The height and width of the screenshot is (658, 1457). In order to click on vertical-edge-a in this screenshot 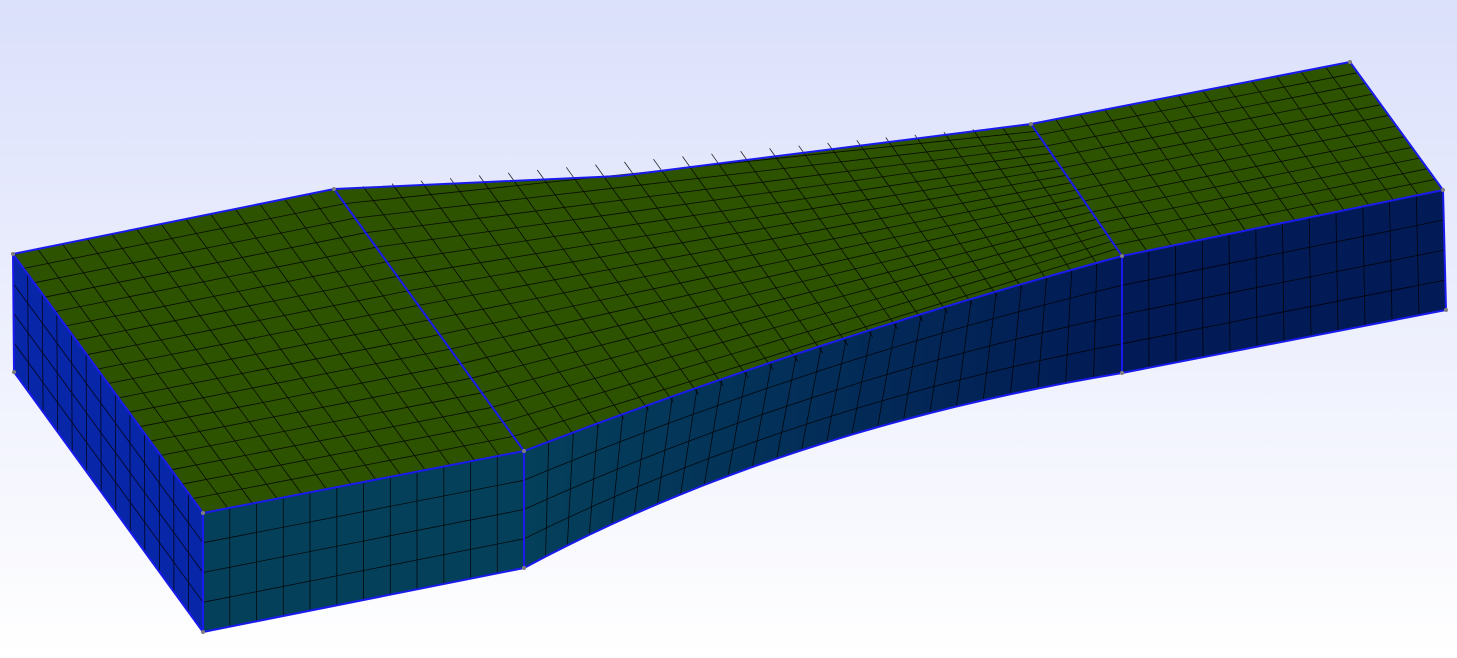, I will do `click(13, 313)`.